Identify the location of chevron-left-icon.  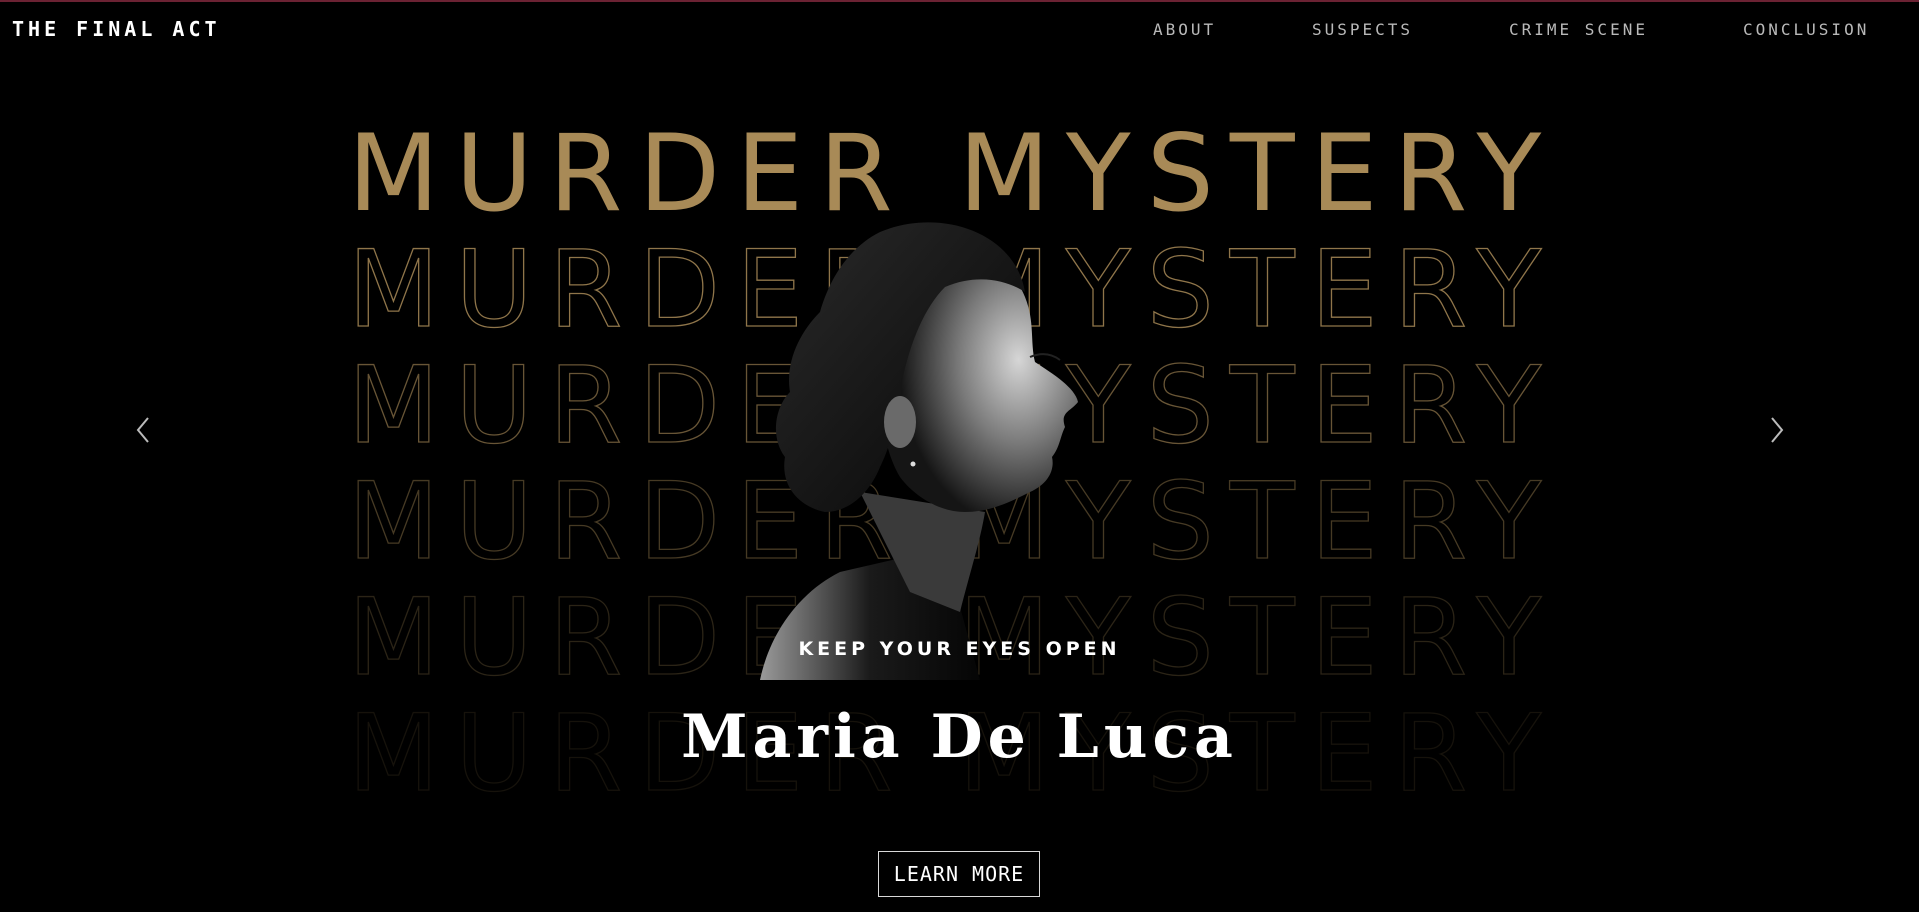
(144, 430).